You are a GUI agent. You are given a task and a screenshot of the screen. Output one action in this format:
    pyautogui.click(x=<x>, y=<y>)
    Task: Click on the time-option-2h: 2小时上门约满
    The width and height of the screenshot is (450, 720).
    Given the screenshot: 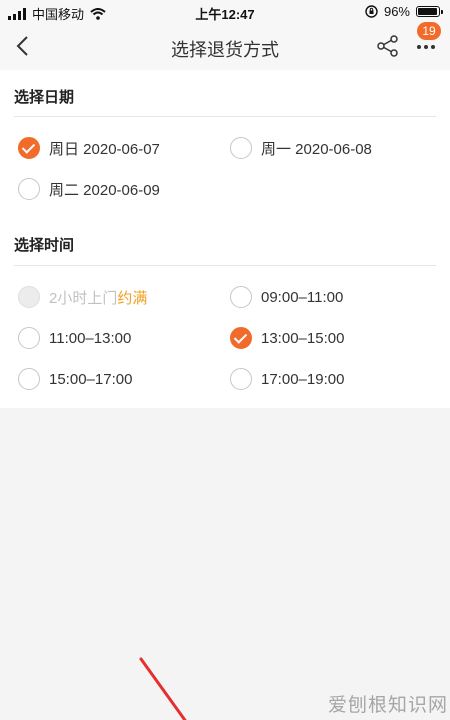 What is the action you would take?
    pyautogui.click(x=82, y=297)
    